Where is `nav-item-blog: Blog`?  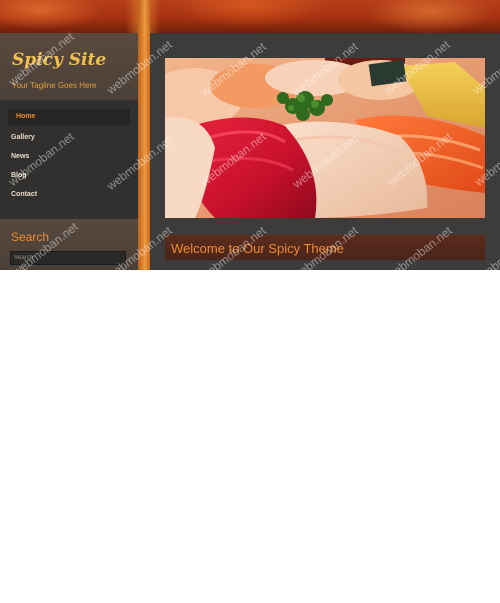
nav-item-blog: Blog is located at coordinates (69, 175).